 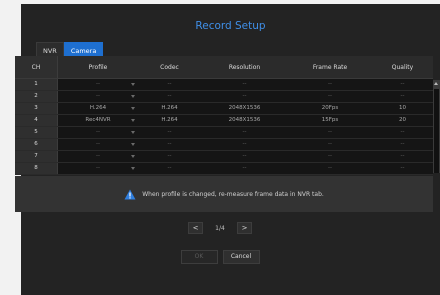 I want to click on table-row: 1 -- -- -- -- --, so click(x=224, y=85).